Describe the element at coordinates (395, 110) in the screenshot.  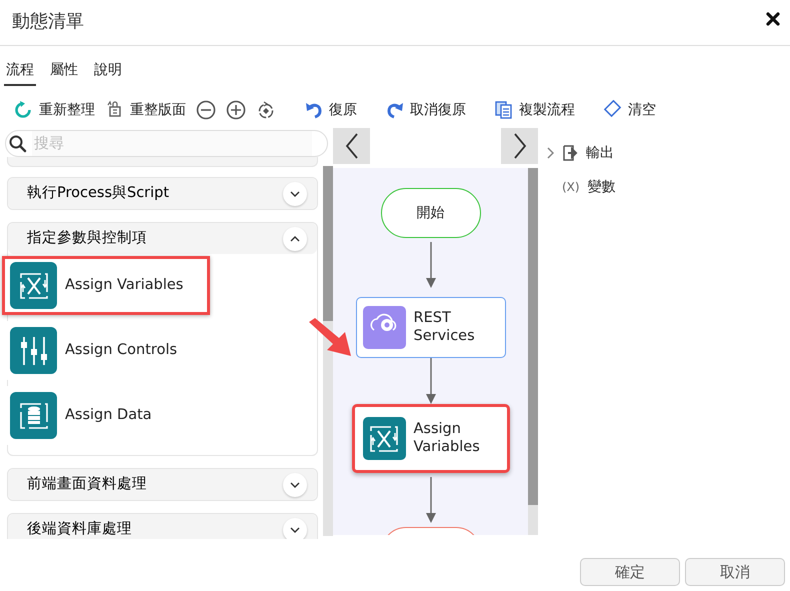
I see `redo-icon` at that location.